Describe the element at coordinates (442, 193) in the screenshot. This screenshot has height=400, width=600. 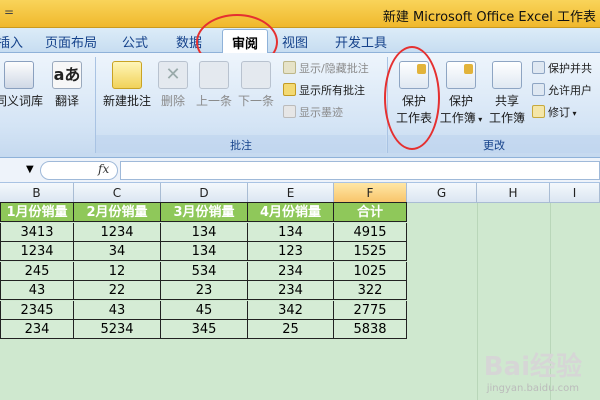
I see `column-header-g: G` at that location.